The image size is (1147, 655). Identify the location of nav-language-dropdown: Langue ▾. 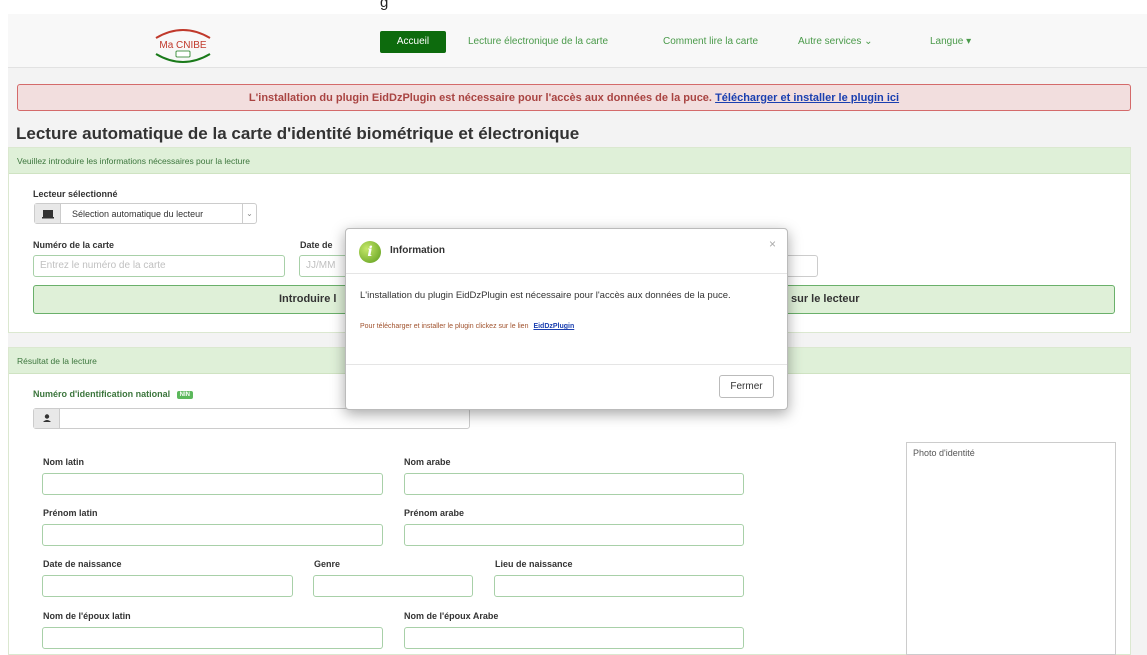
(950, 41).